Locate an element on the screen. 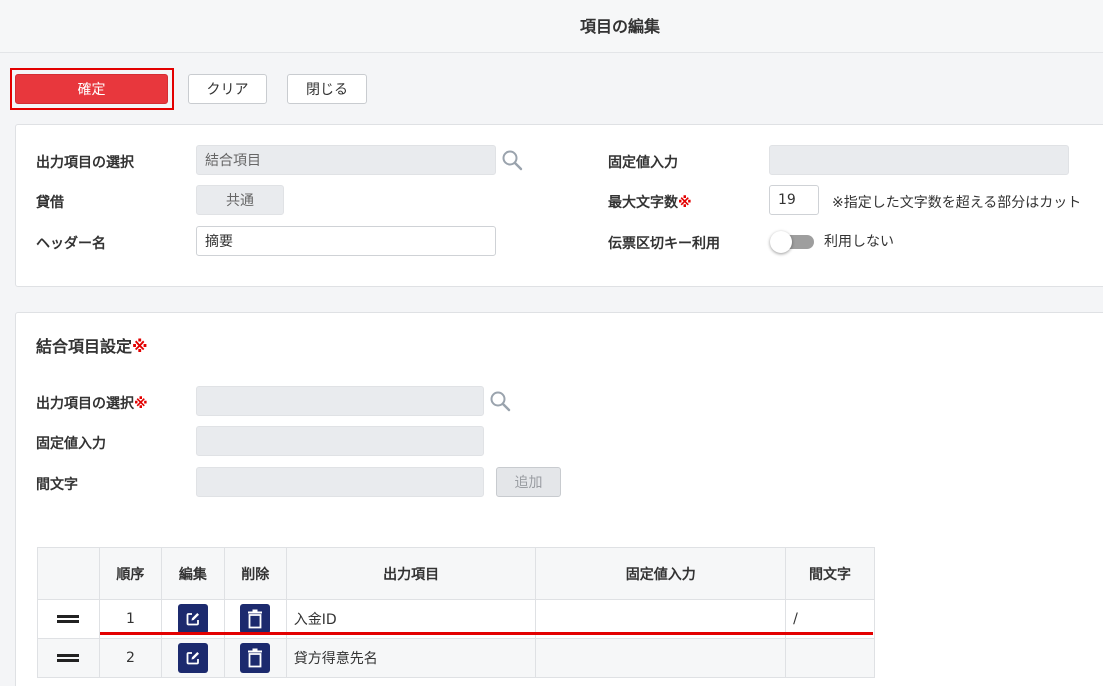  confirm-button: 確定 is located at coordinates (91, 89).